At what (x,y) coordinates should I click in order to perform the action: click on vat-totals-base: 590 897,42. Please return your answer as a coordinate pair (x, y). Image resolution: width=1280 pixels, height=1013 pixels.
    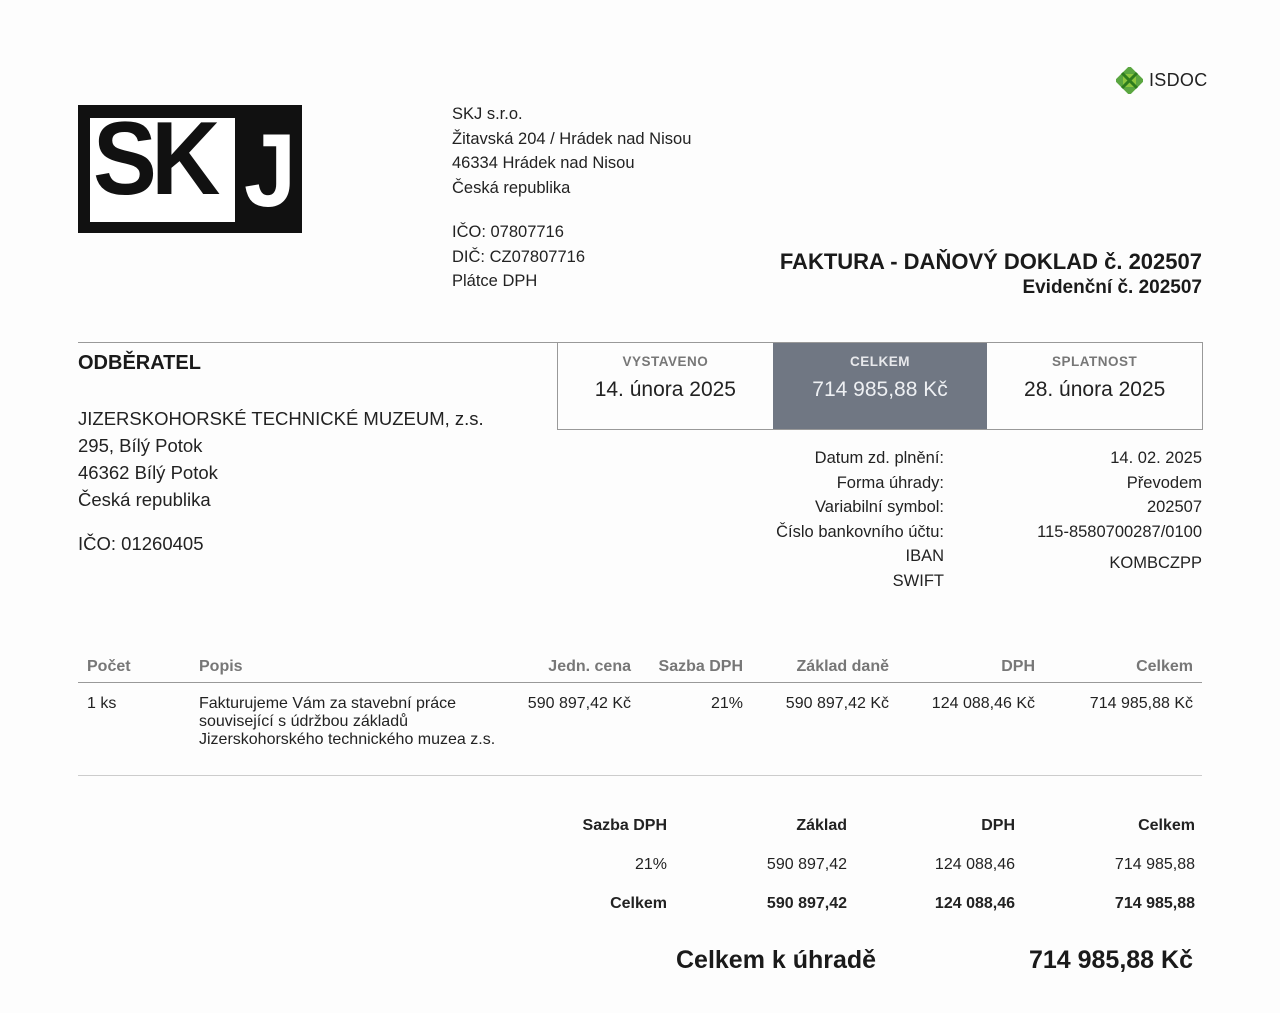
    Looking at the image, I should click on (806, 903).